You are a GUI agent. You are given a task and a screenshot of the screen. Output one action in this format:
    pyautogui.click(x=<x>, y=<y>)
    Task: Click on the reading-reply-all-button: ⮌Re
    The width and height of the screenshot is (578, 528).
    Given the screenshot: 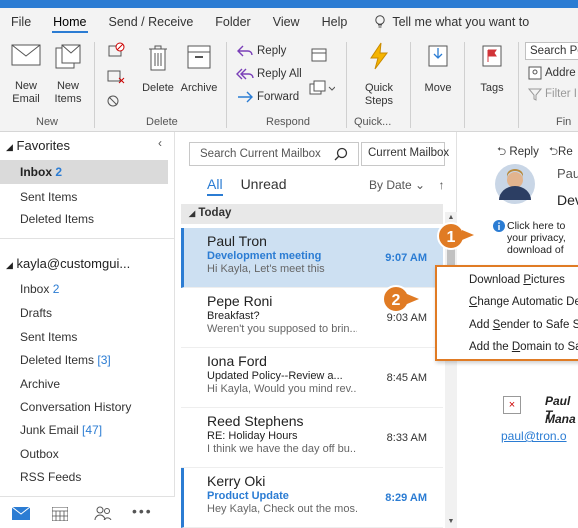 What is the action you would take?
    pyautogui.click(x=561, y=153)
    